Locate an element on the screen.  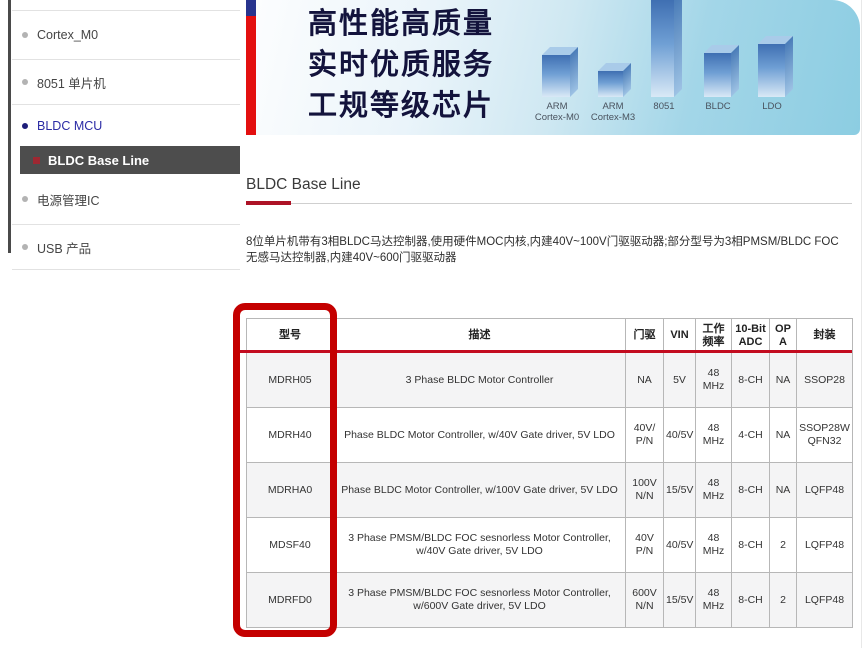
banner-slogan-line1: 高性能高质量 is located at coordinates (401, 24).